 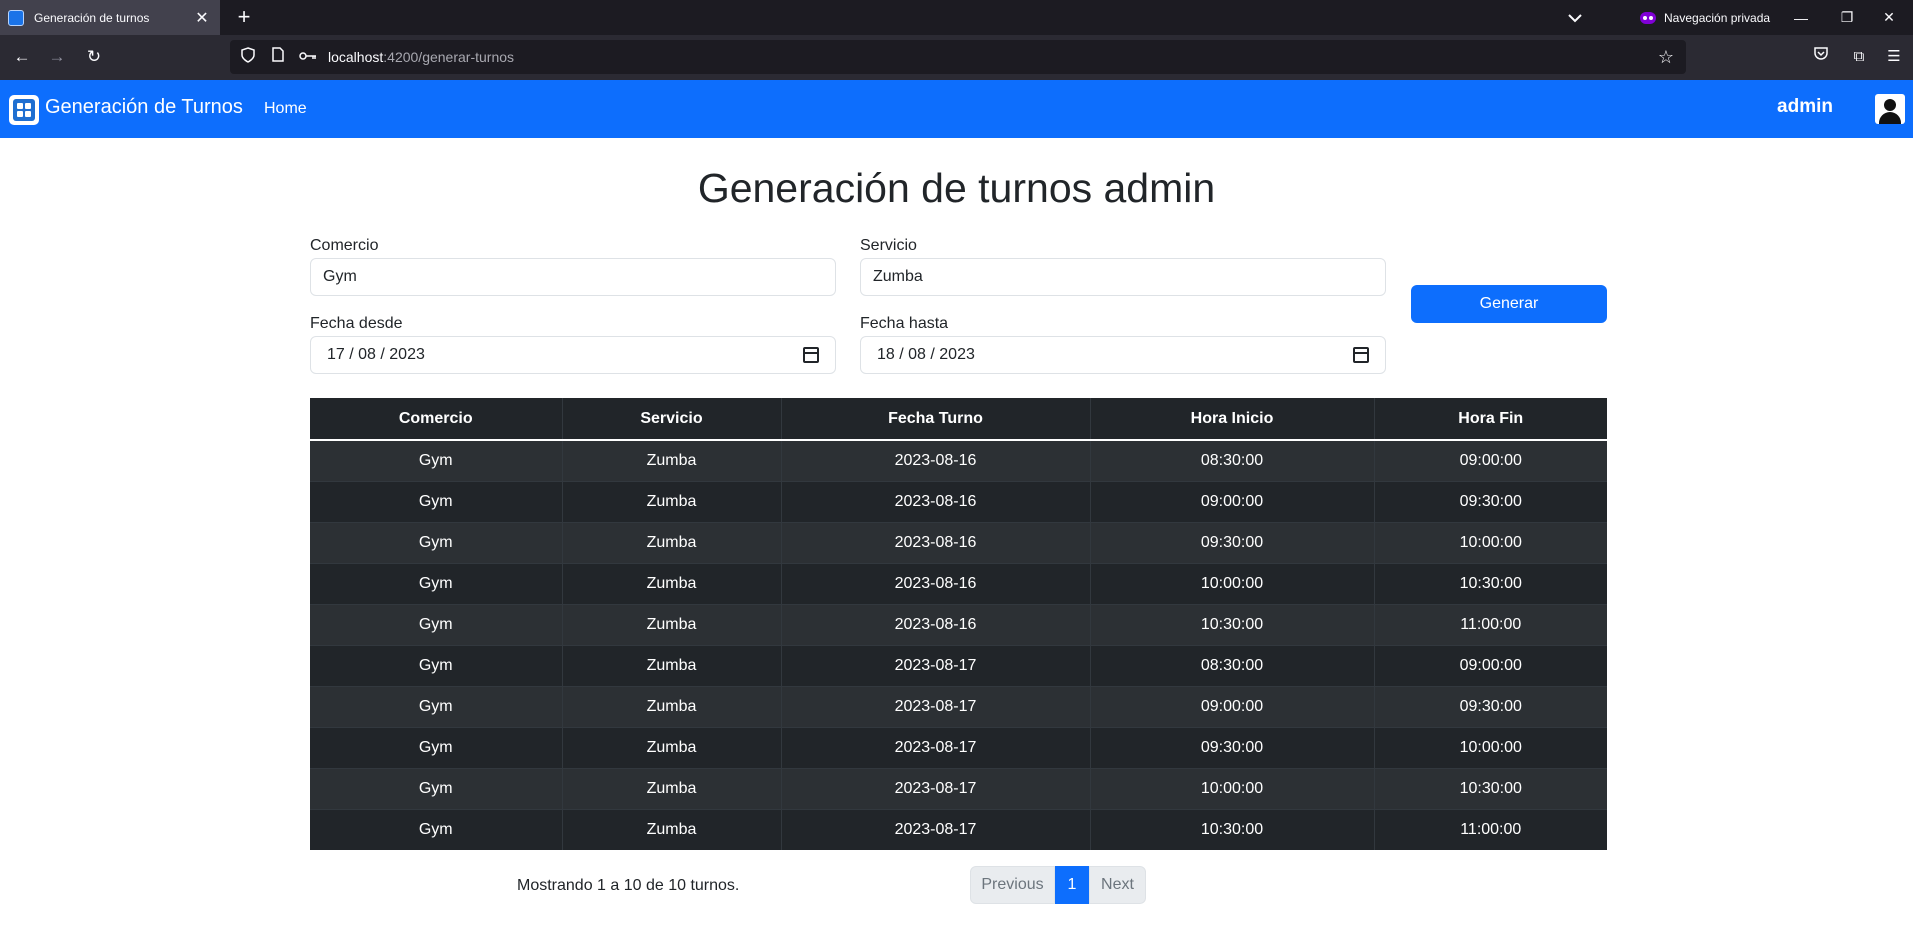 What do you see at coordinates (1859, 57) in the screenshot?
I see `extensions-icon: ⧉` at bounding box center [1859, 57].